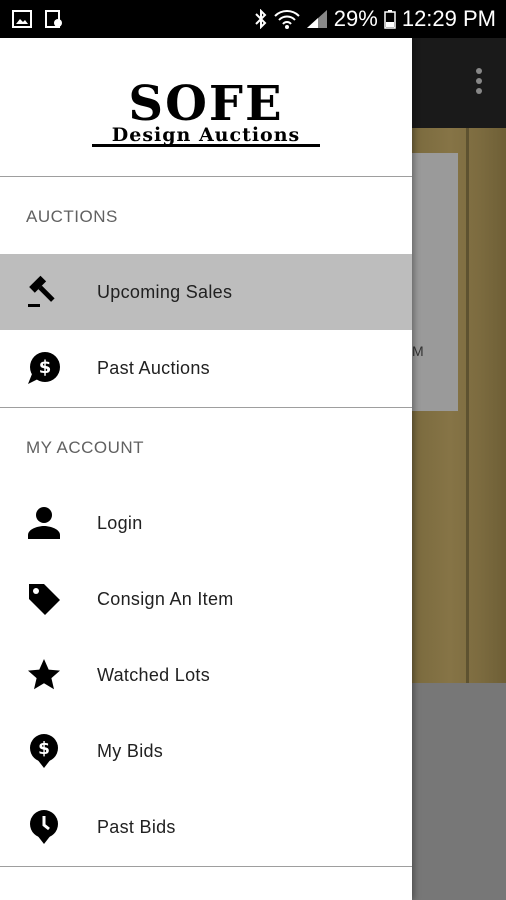 This screenshot has width=506, height=900. Describe the element at coordinates (44, 827) in the screenshot. I see `clock-pin-icon` at that location.